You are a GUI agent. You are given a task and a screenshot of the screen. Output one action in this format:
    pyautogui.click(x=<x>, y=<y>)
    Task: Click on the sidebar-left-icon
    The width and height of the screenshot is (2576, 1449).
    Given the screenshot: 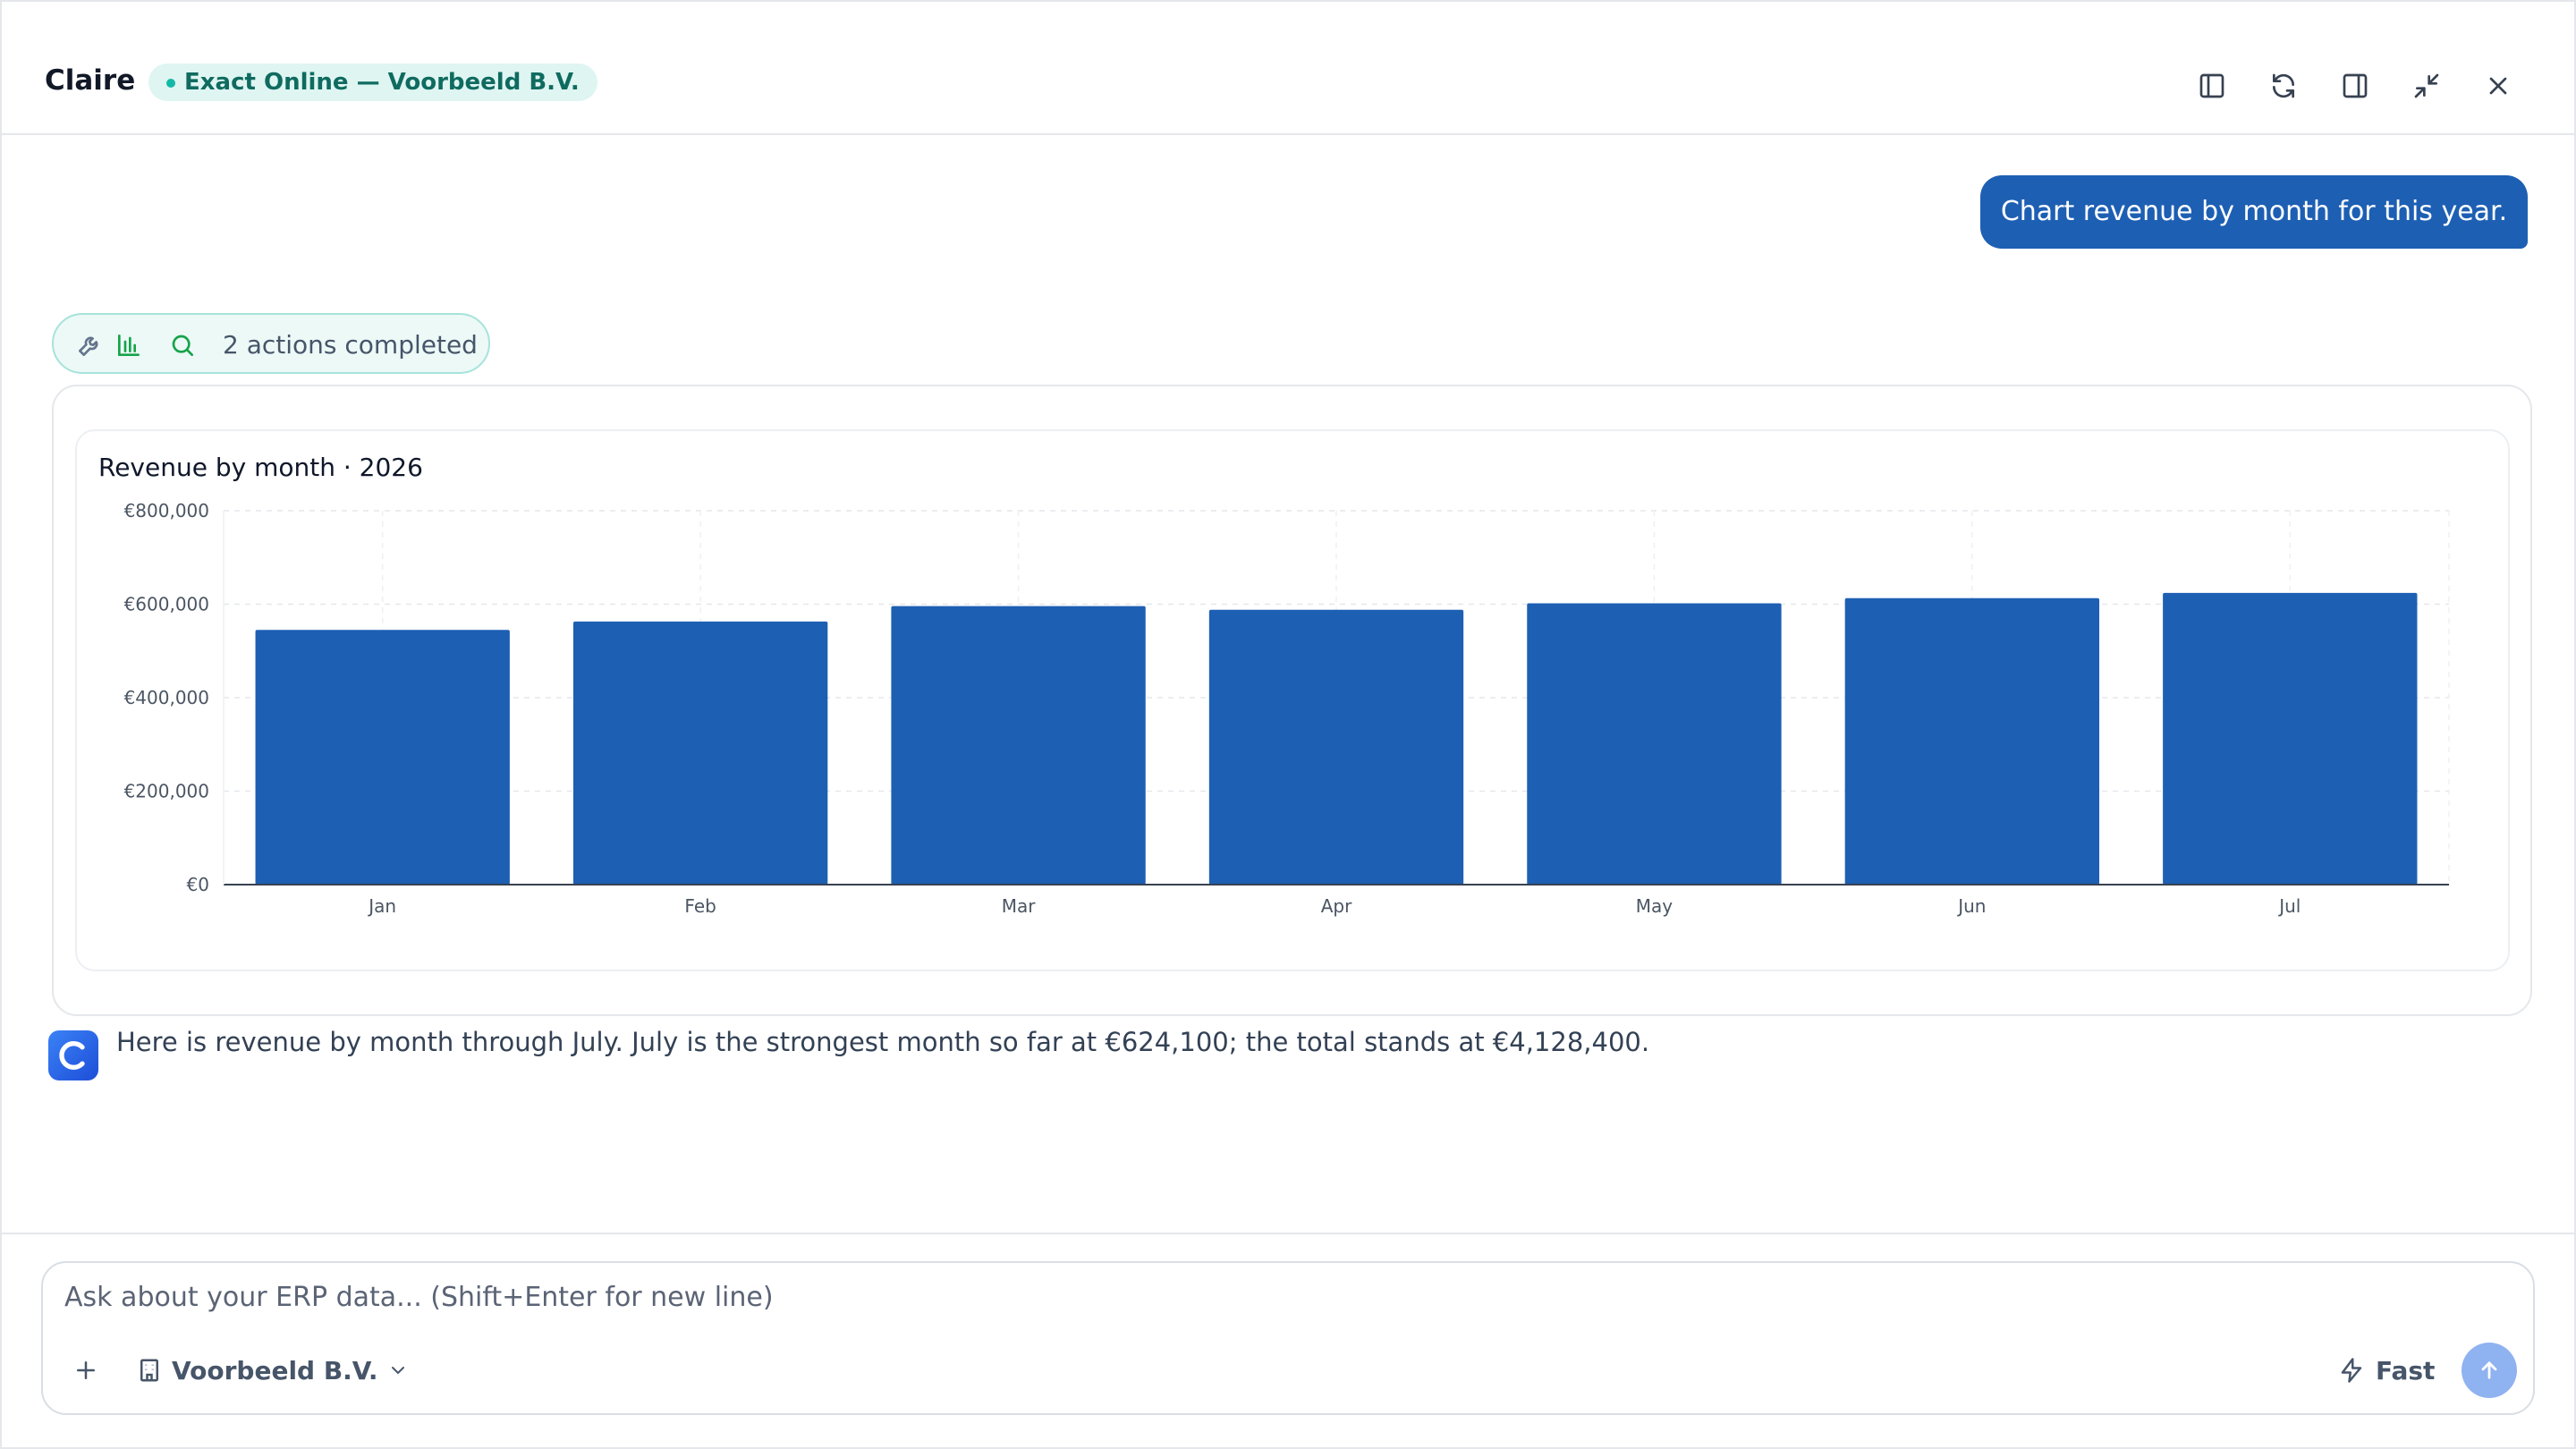 What is the action you would take?
    pyautogui.click(x=2211, y=85)
    